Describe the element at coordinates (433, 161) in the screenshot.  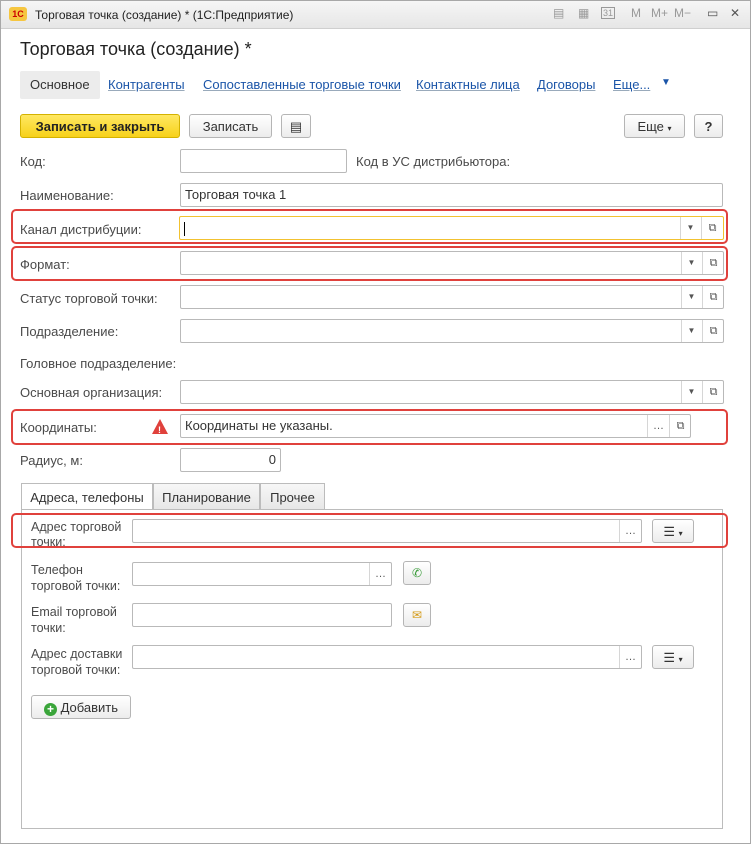
I see `kod-us-label: Код в УС дистрибьютора:` at that location.